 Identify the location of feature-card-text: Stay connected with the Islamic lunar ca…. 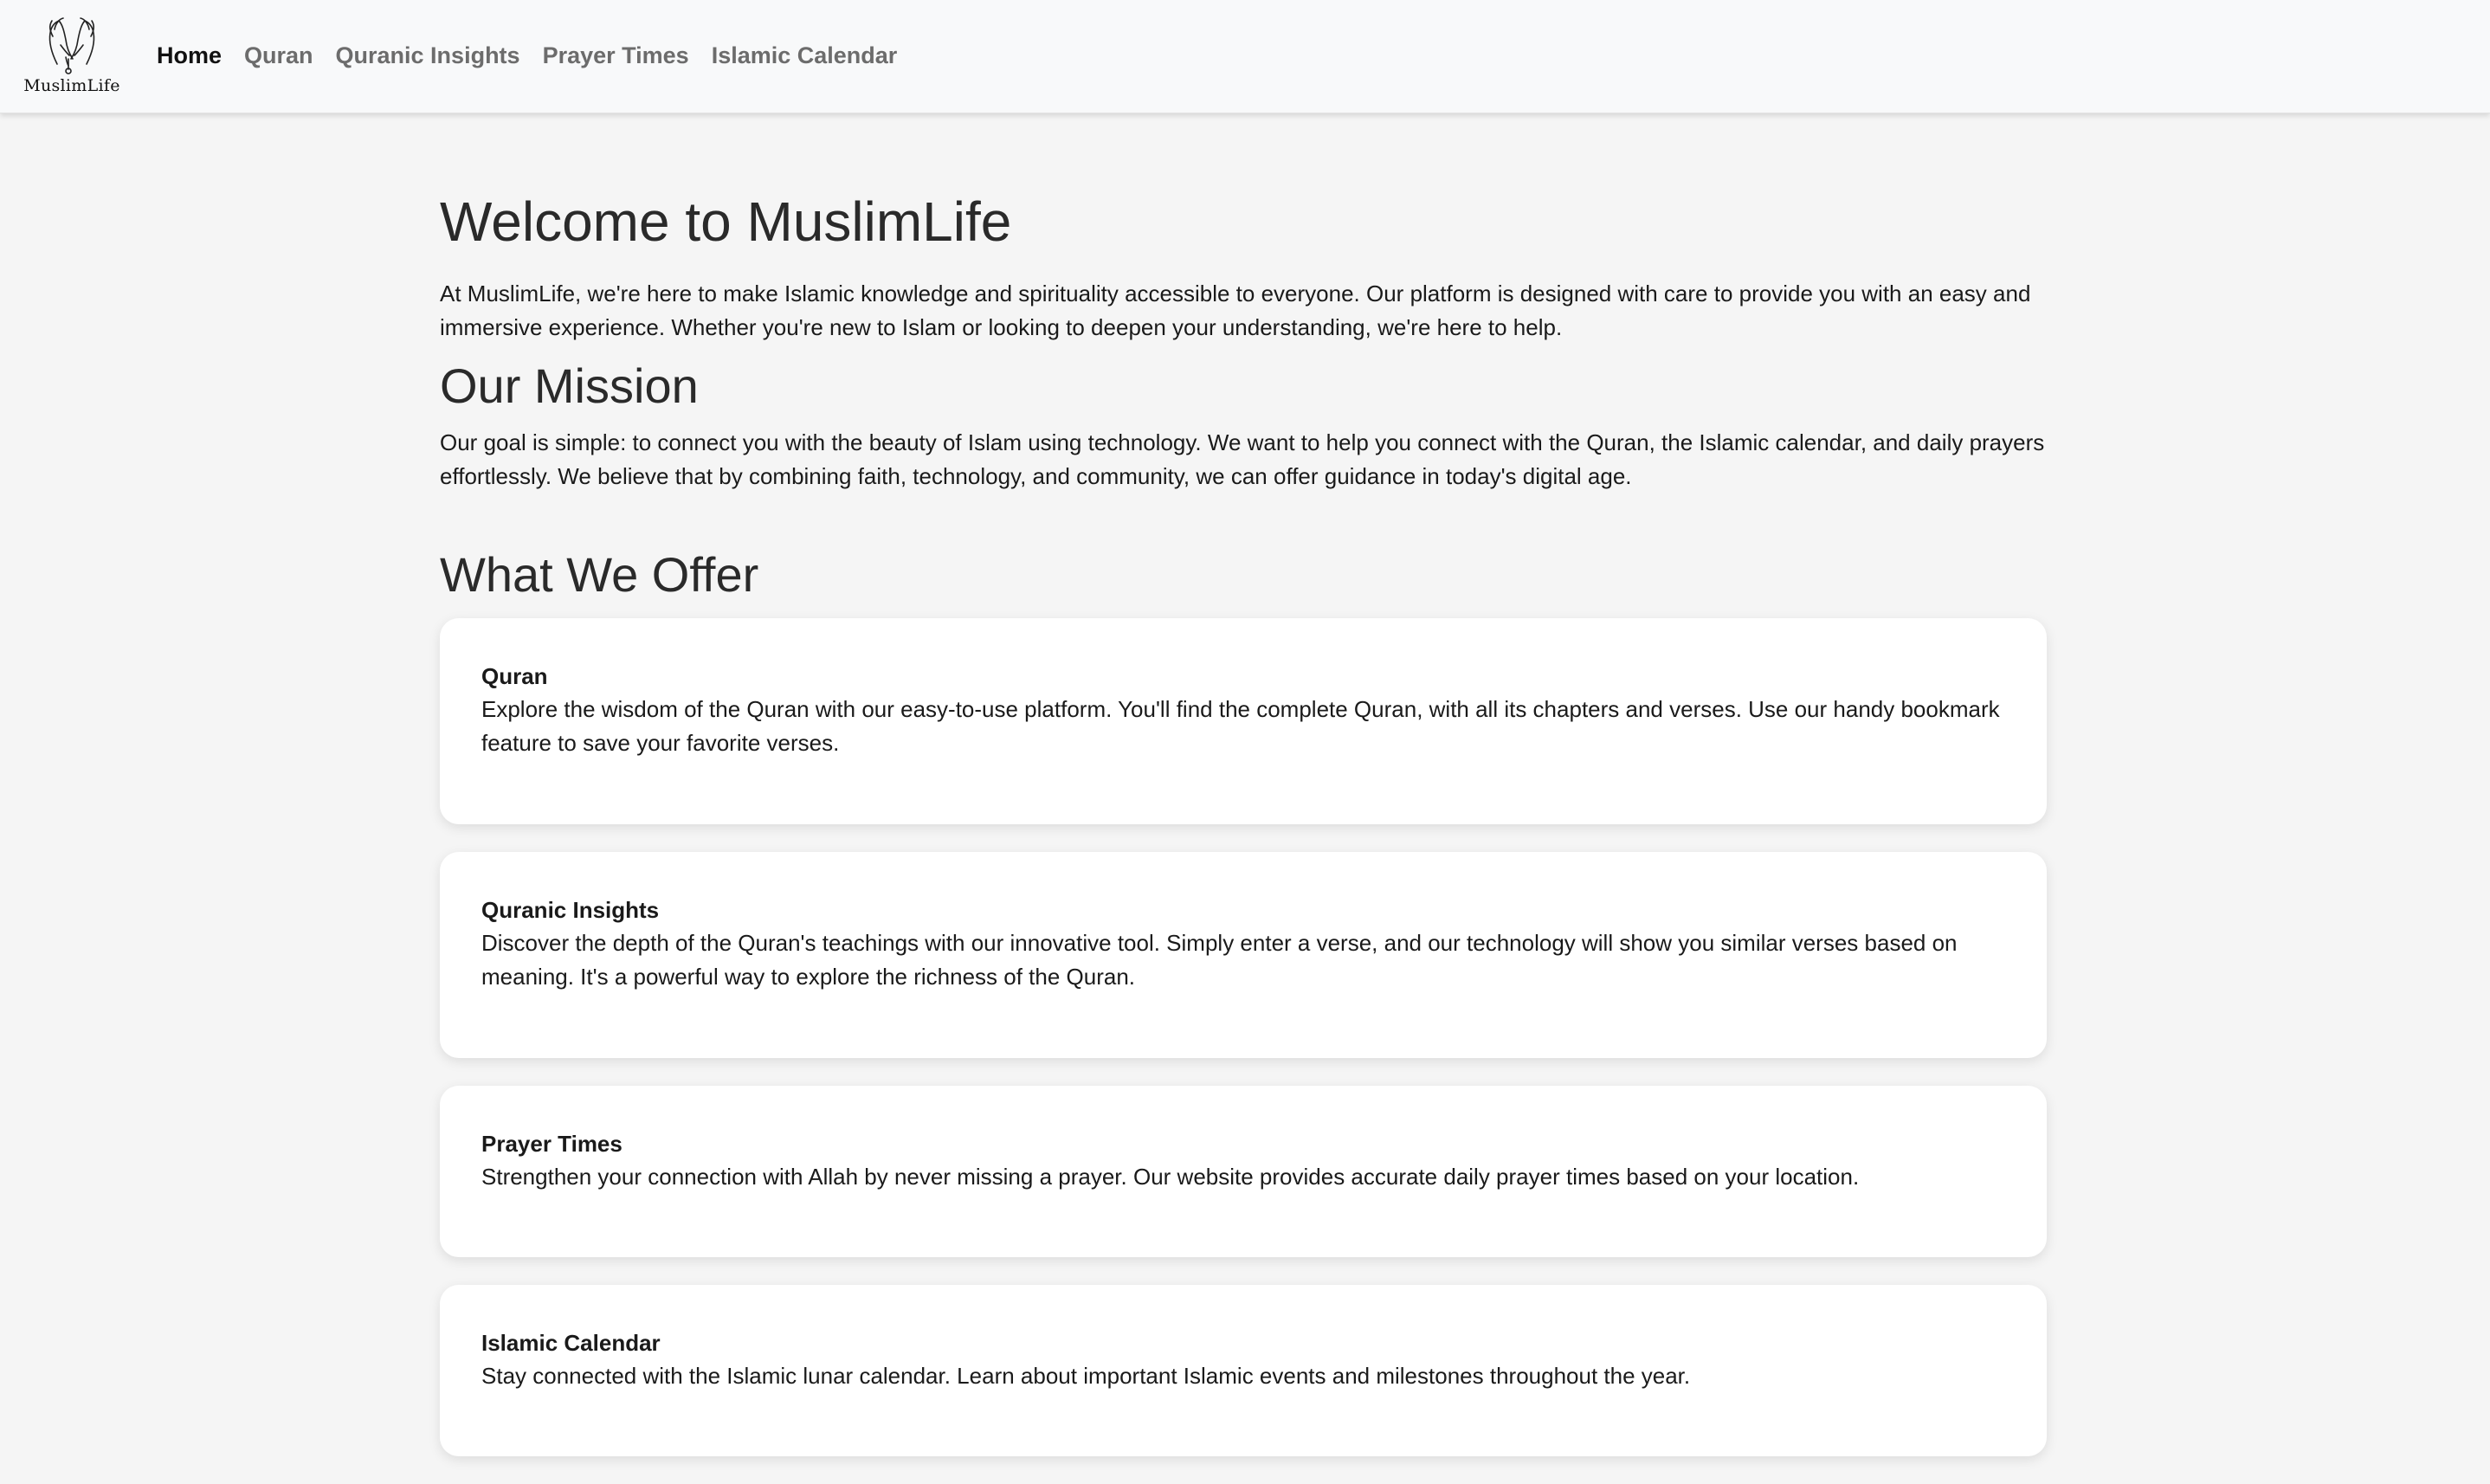
(1086, 1376).